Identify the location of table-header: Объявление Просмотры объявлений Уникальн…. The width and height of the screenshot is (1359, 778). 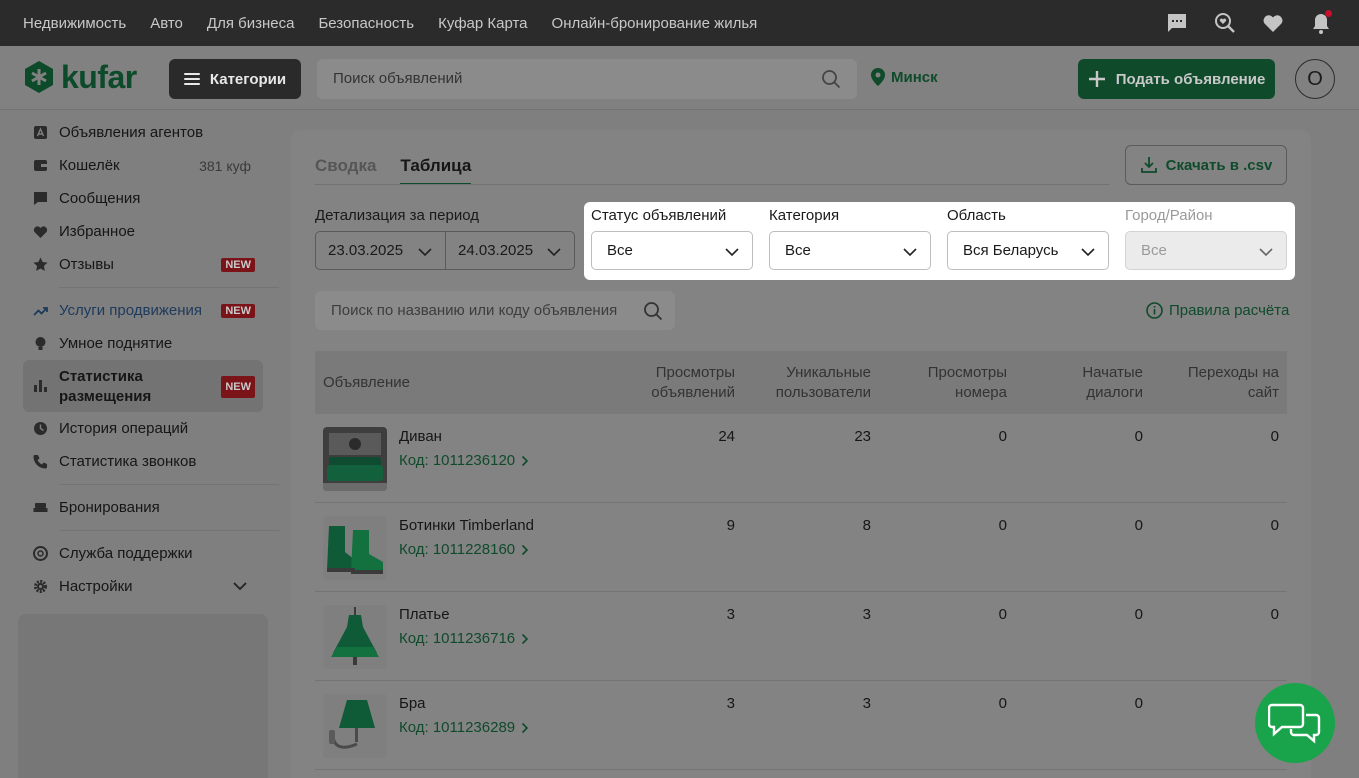
(801, 382).